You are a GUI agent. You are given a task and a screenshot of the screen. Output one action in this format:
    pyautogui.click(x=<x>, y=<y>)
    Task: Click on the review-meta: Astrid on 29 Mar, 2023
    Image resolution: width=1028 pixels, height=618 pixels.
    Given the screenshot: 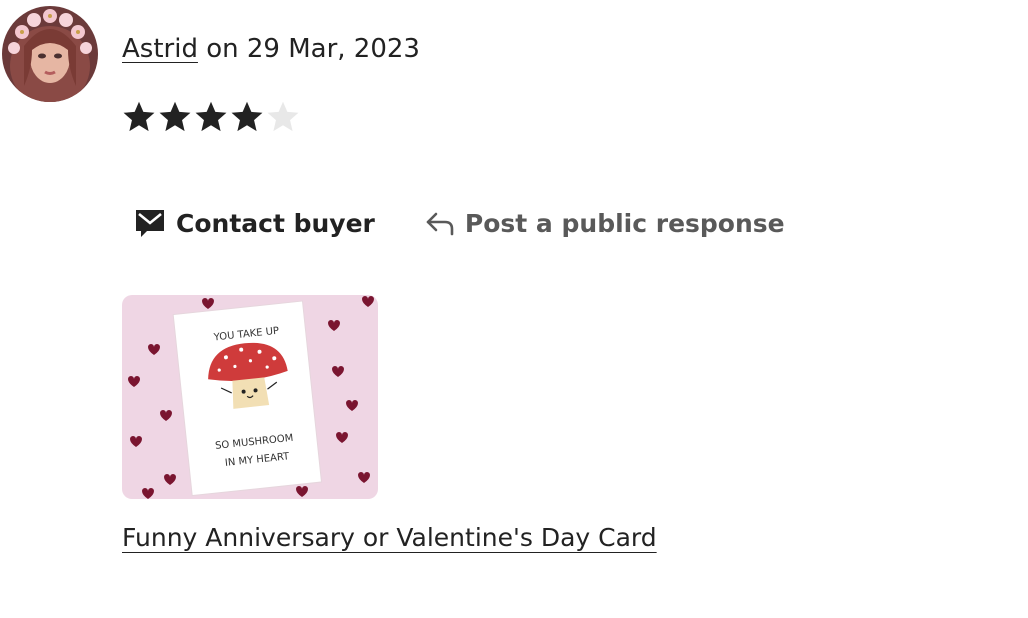 What is the action you would take?
    pyautogui.click(x=271, y=49)
    